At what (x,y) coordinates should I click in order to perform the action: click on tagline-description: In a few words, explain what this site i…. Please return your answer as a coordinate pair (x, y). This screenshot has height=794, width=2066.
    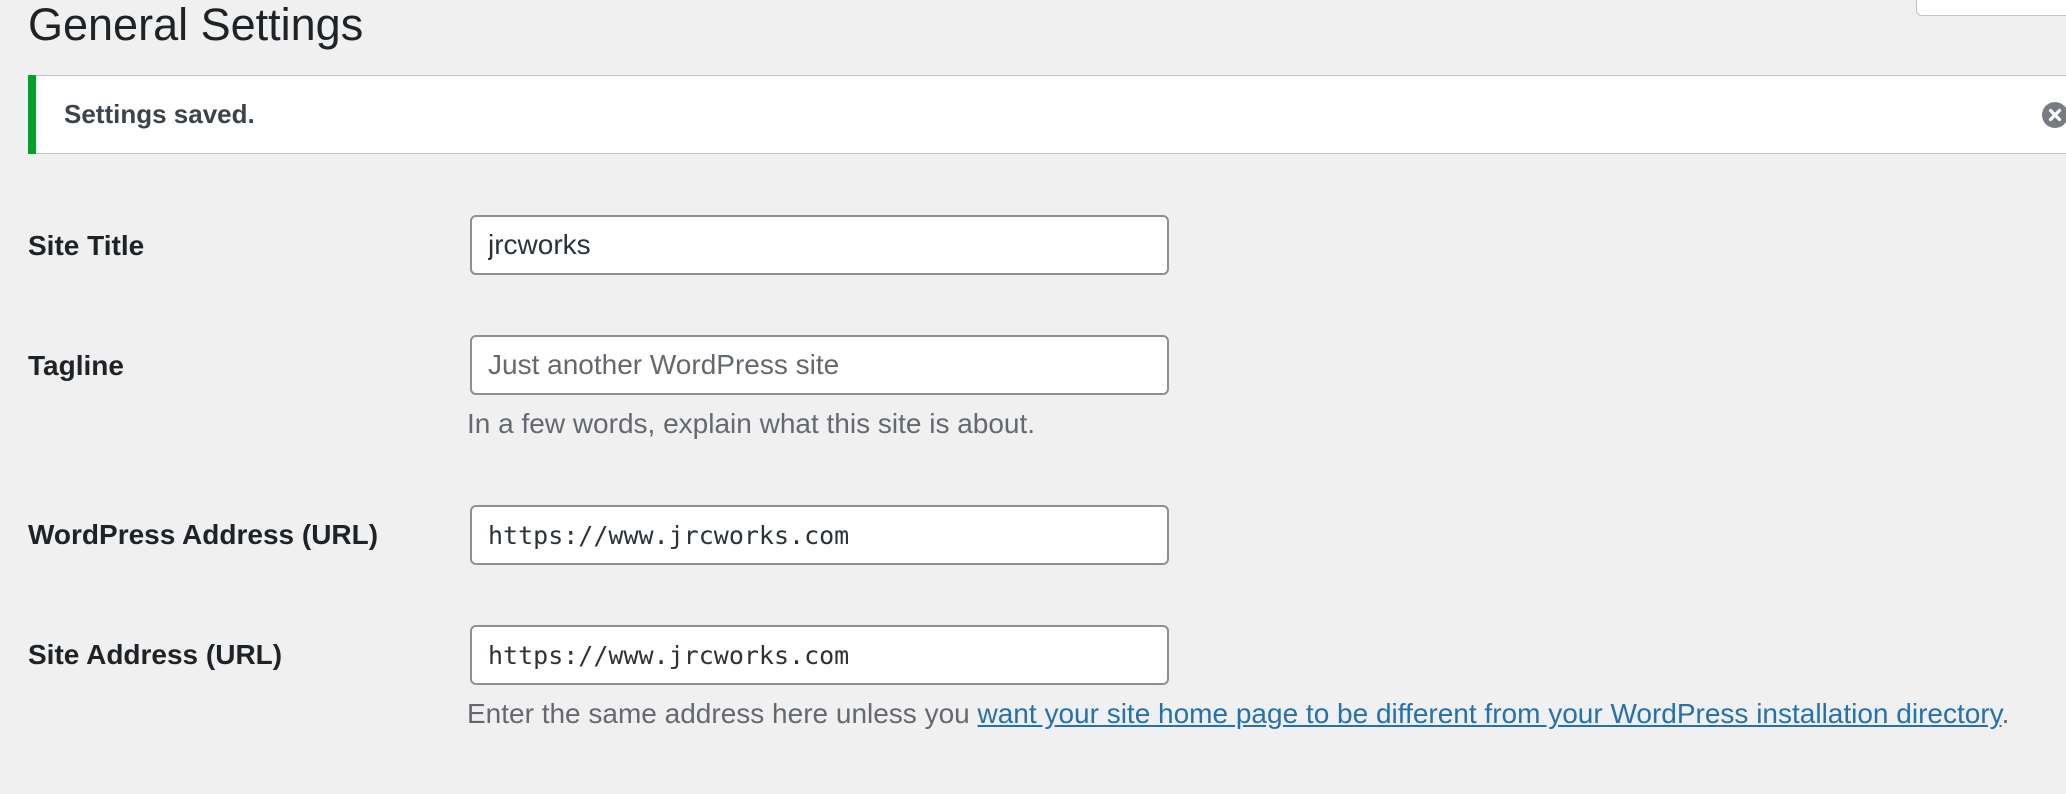
    Looking at the image, I should click on (751, 423).